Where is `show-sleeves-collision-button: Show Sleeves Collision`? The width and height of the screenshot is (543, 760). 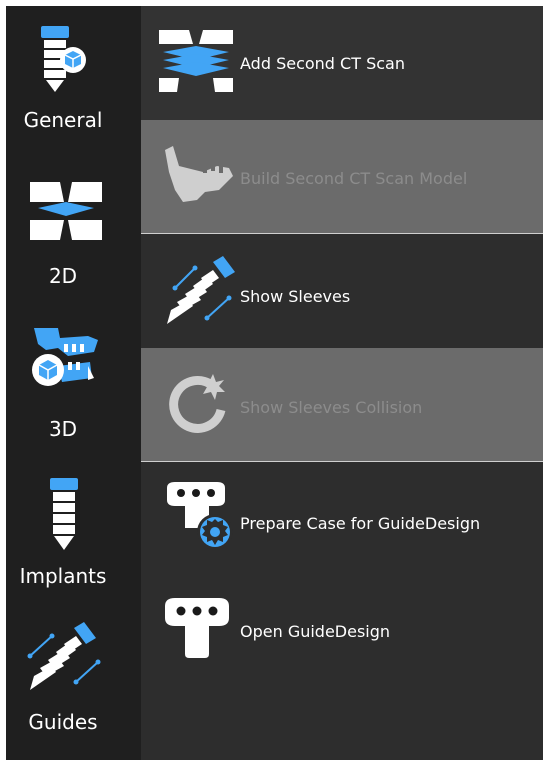
show-sleeves-collision-button: Show Sleeves Collision is located at coordinates (342, 405).